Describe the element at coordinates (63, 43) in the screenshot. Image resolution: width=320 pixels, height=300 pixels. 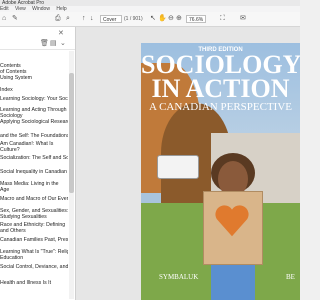
I see `expand-icon: ⌄` at that location.